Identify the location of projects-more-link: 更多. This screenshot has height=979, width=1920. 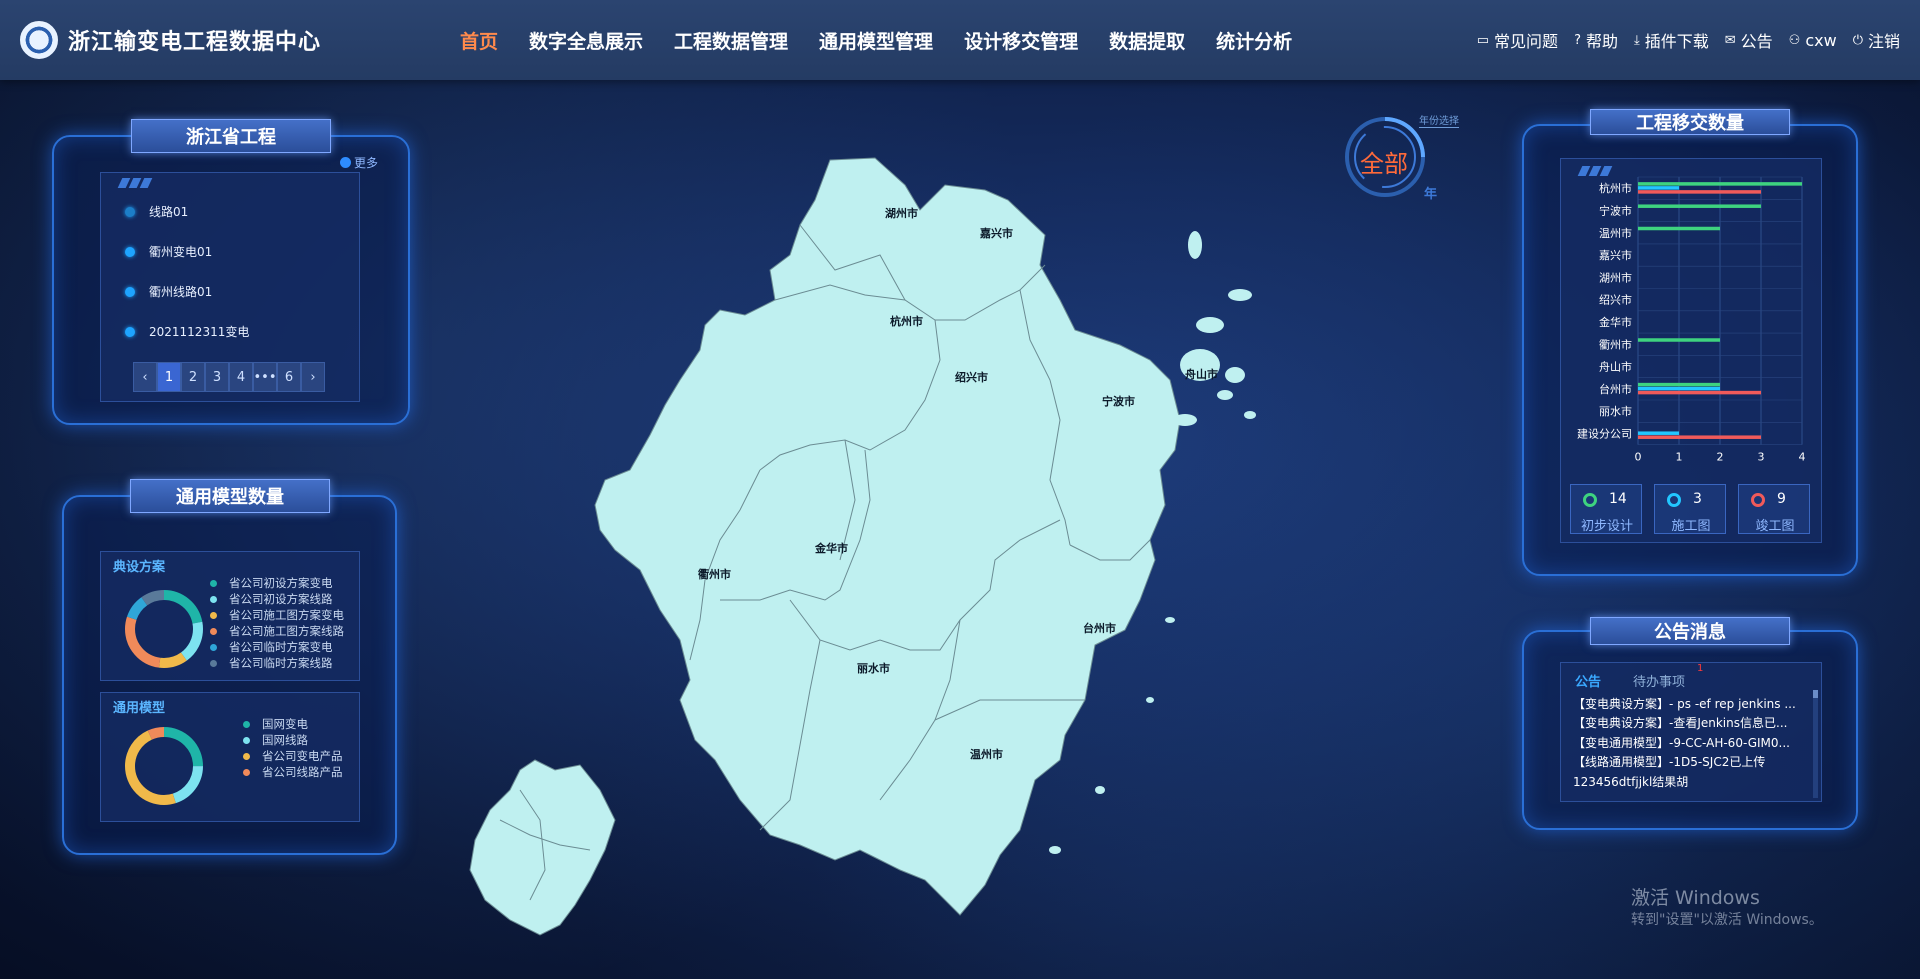
(359, 162).